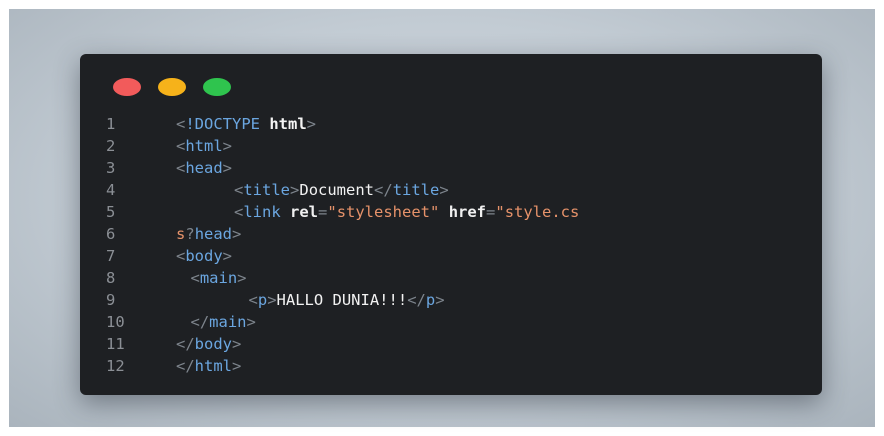 This screenshot has width=884, height=436. I want to click on line-number: 8, so click(111, 278).